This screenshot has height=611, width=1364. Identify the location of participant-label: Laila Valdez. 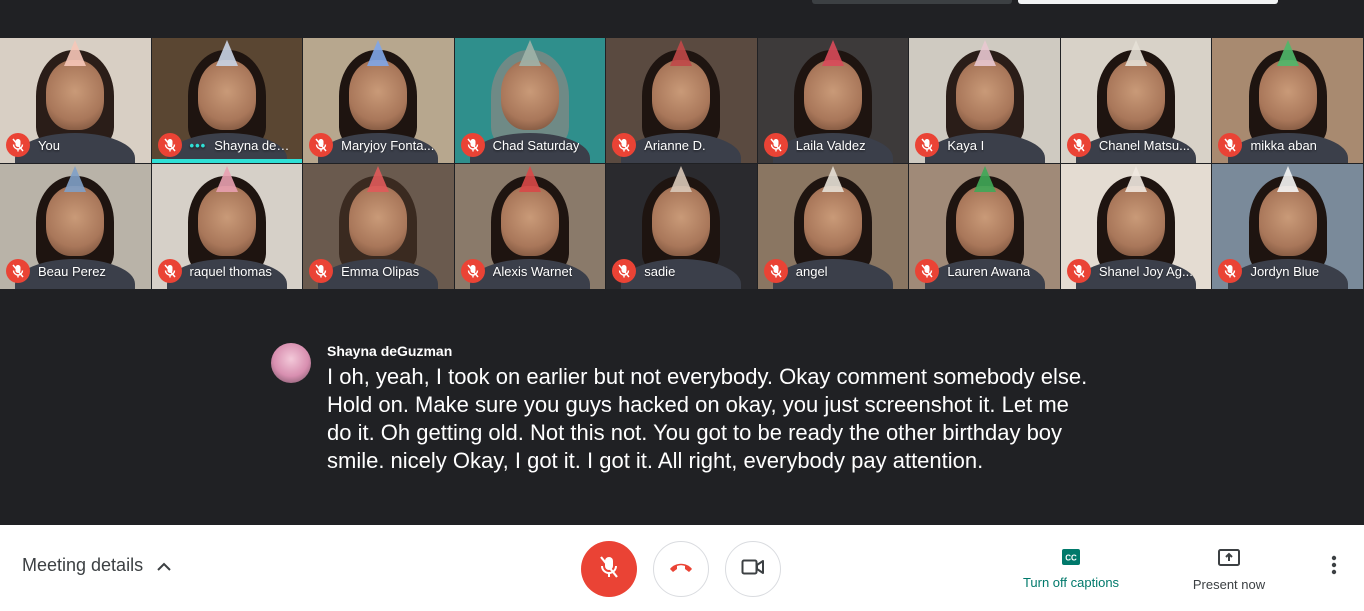
(814, 145).